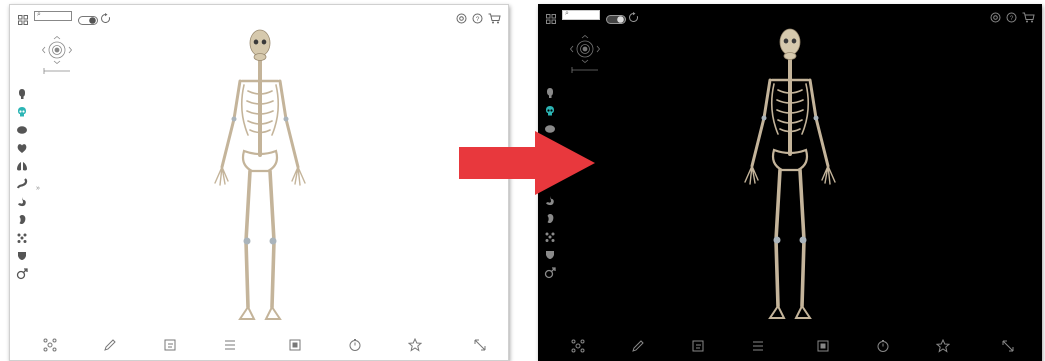  What do you see at coordinates (527, 163) in the screenshot?
I see `transition-arrow-icon` at bounding box center [527, 163].